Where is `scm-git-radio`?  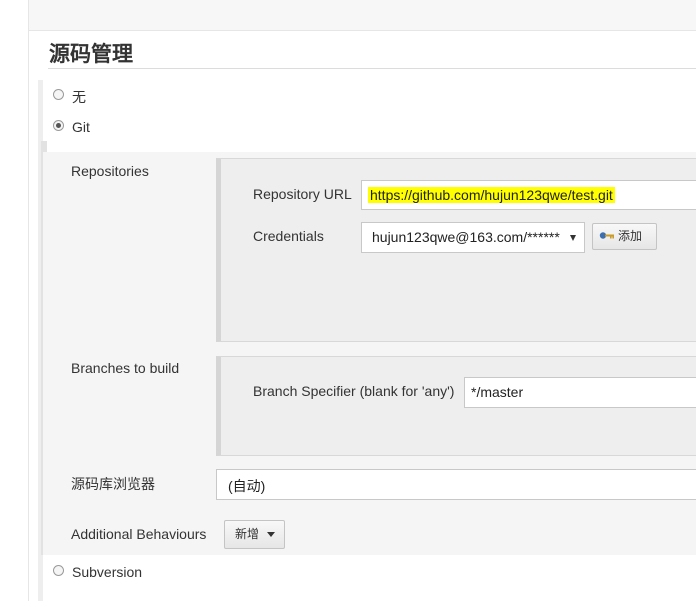
scm-git-radio is located at coordinates (58, 125).